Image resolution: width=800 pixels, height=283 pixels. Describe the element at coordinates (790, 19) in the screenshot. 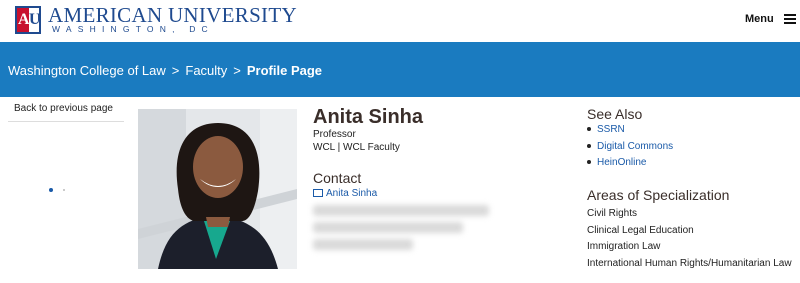

I see `hamburger-icon` at that location.